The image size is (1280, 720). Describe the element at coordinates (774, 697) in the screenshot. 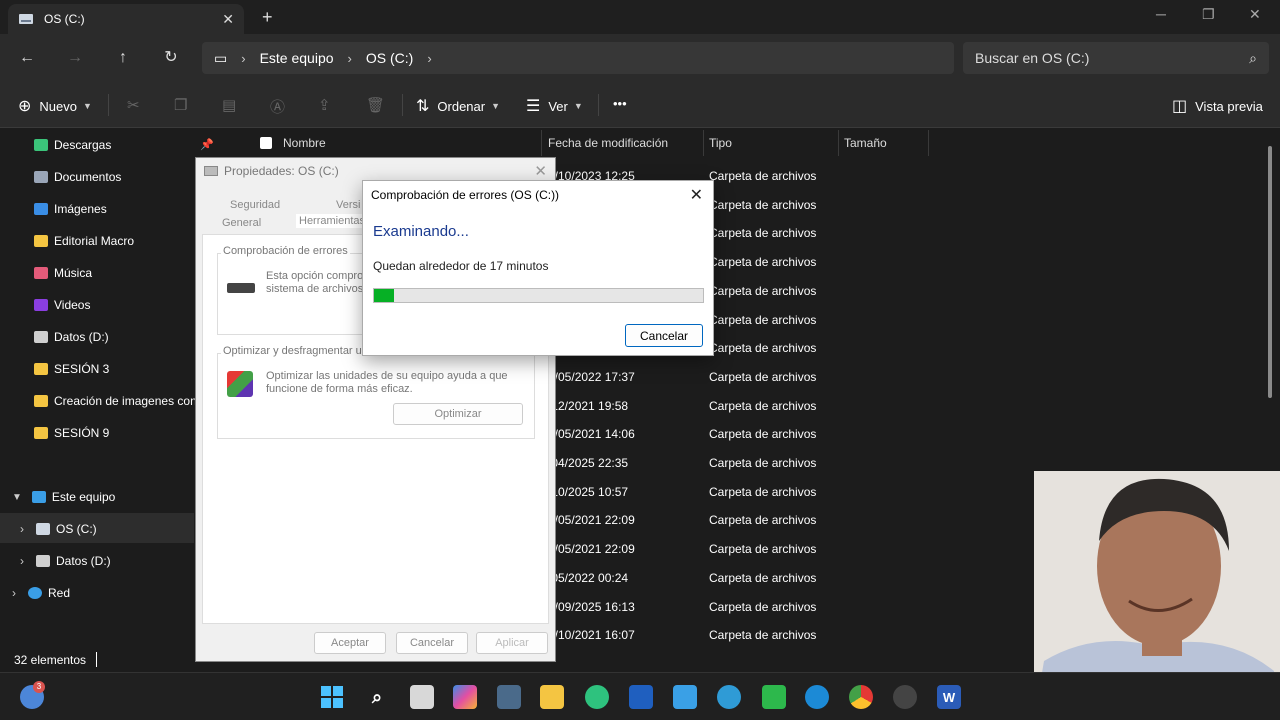

I see `camtasia-icon` at that location.